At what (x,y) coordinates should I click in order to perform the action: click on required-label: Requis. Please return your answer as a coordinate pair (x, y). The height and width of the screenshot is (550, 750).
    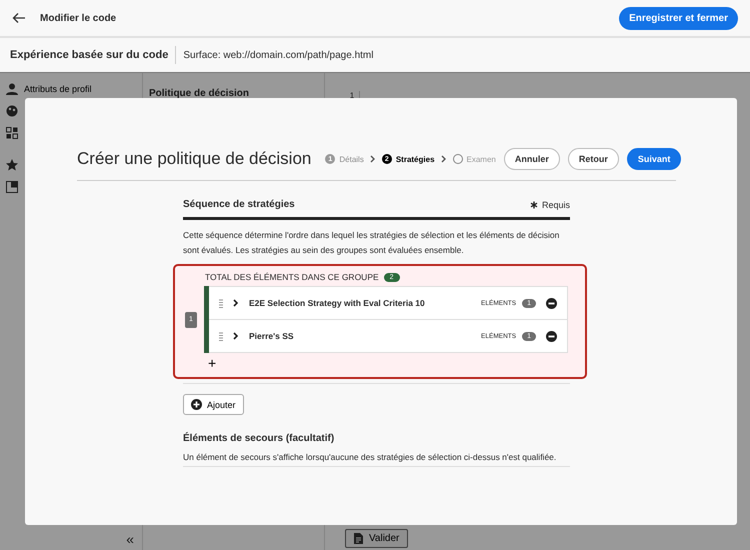
    Looking at the image, I should click on (556, 205).